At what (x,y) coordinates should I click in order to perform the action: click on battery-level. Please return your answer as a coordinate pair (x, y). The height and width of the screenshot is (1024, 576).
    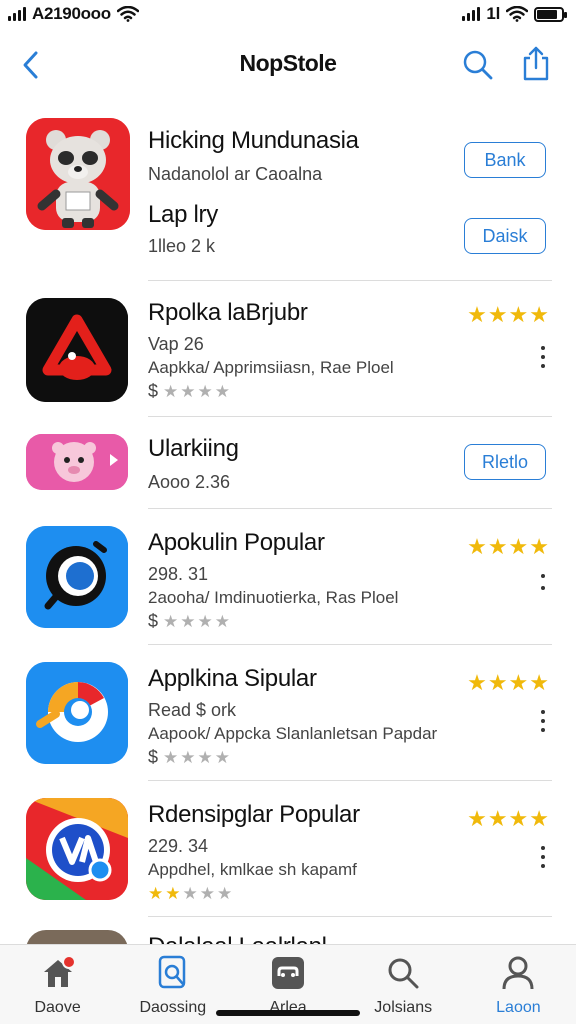
    Looking at the image, I should click on (547, 14).